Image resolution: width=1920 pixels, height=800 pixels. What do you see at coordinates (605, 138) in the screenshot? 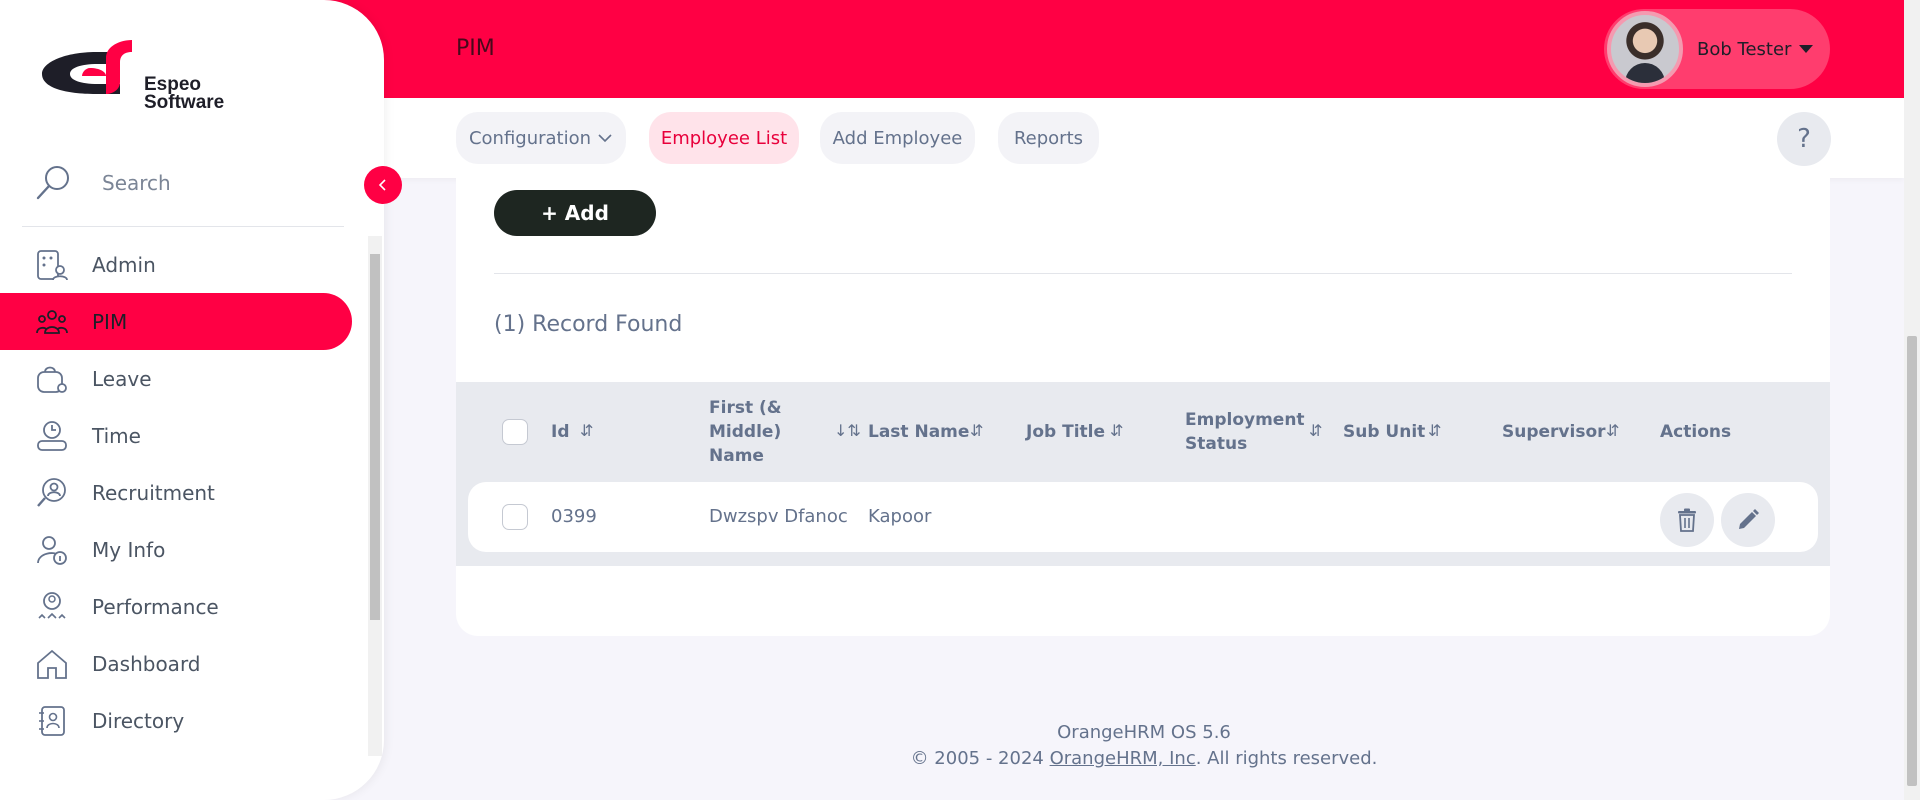
I see `chevron-down-icon` at bounding box center [605, 138].